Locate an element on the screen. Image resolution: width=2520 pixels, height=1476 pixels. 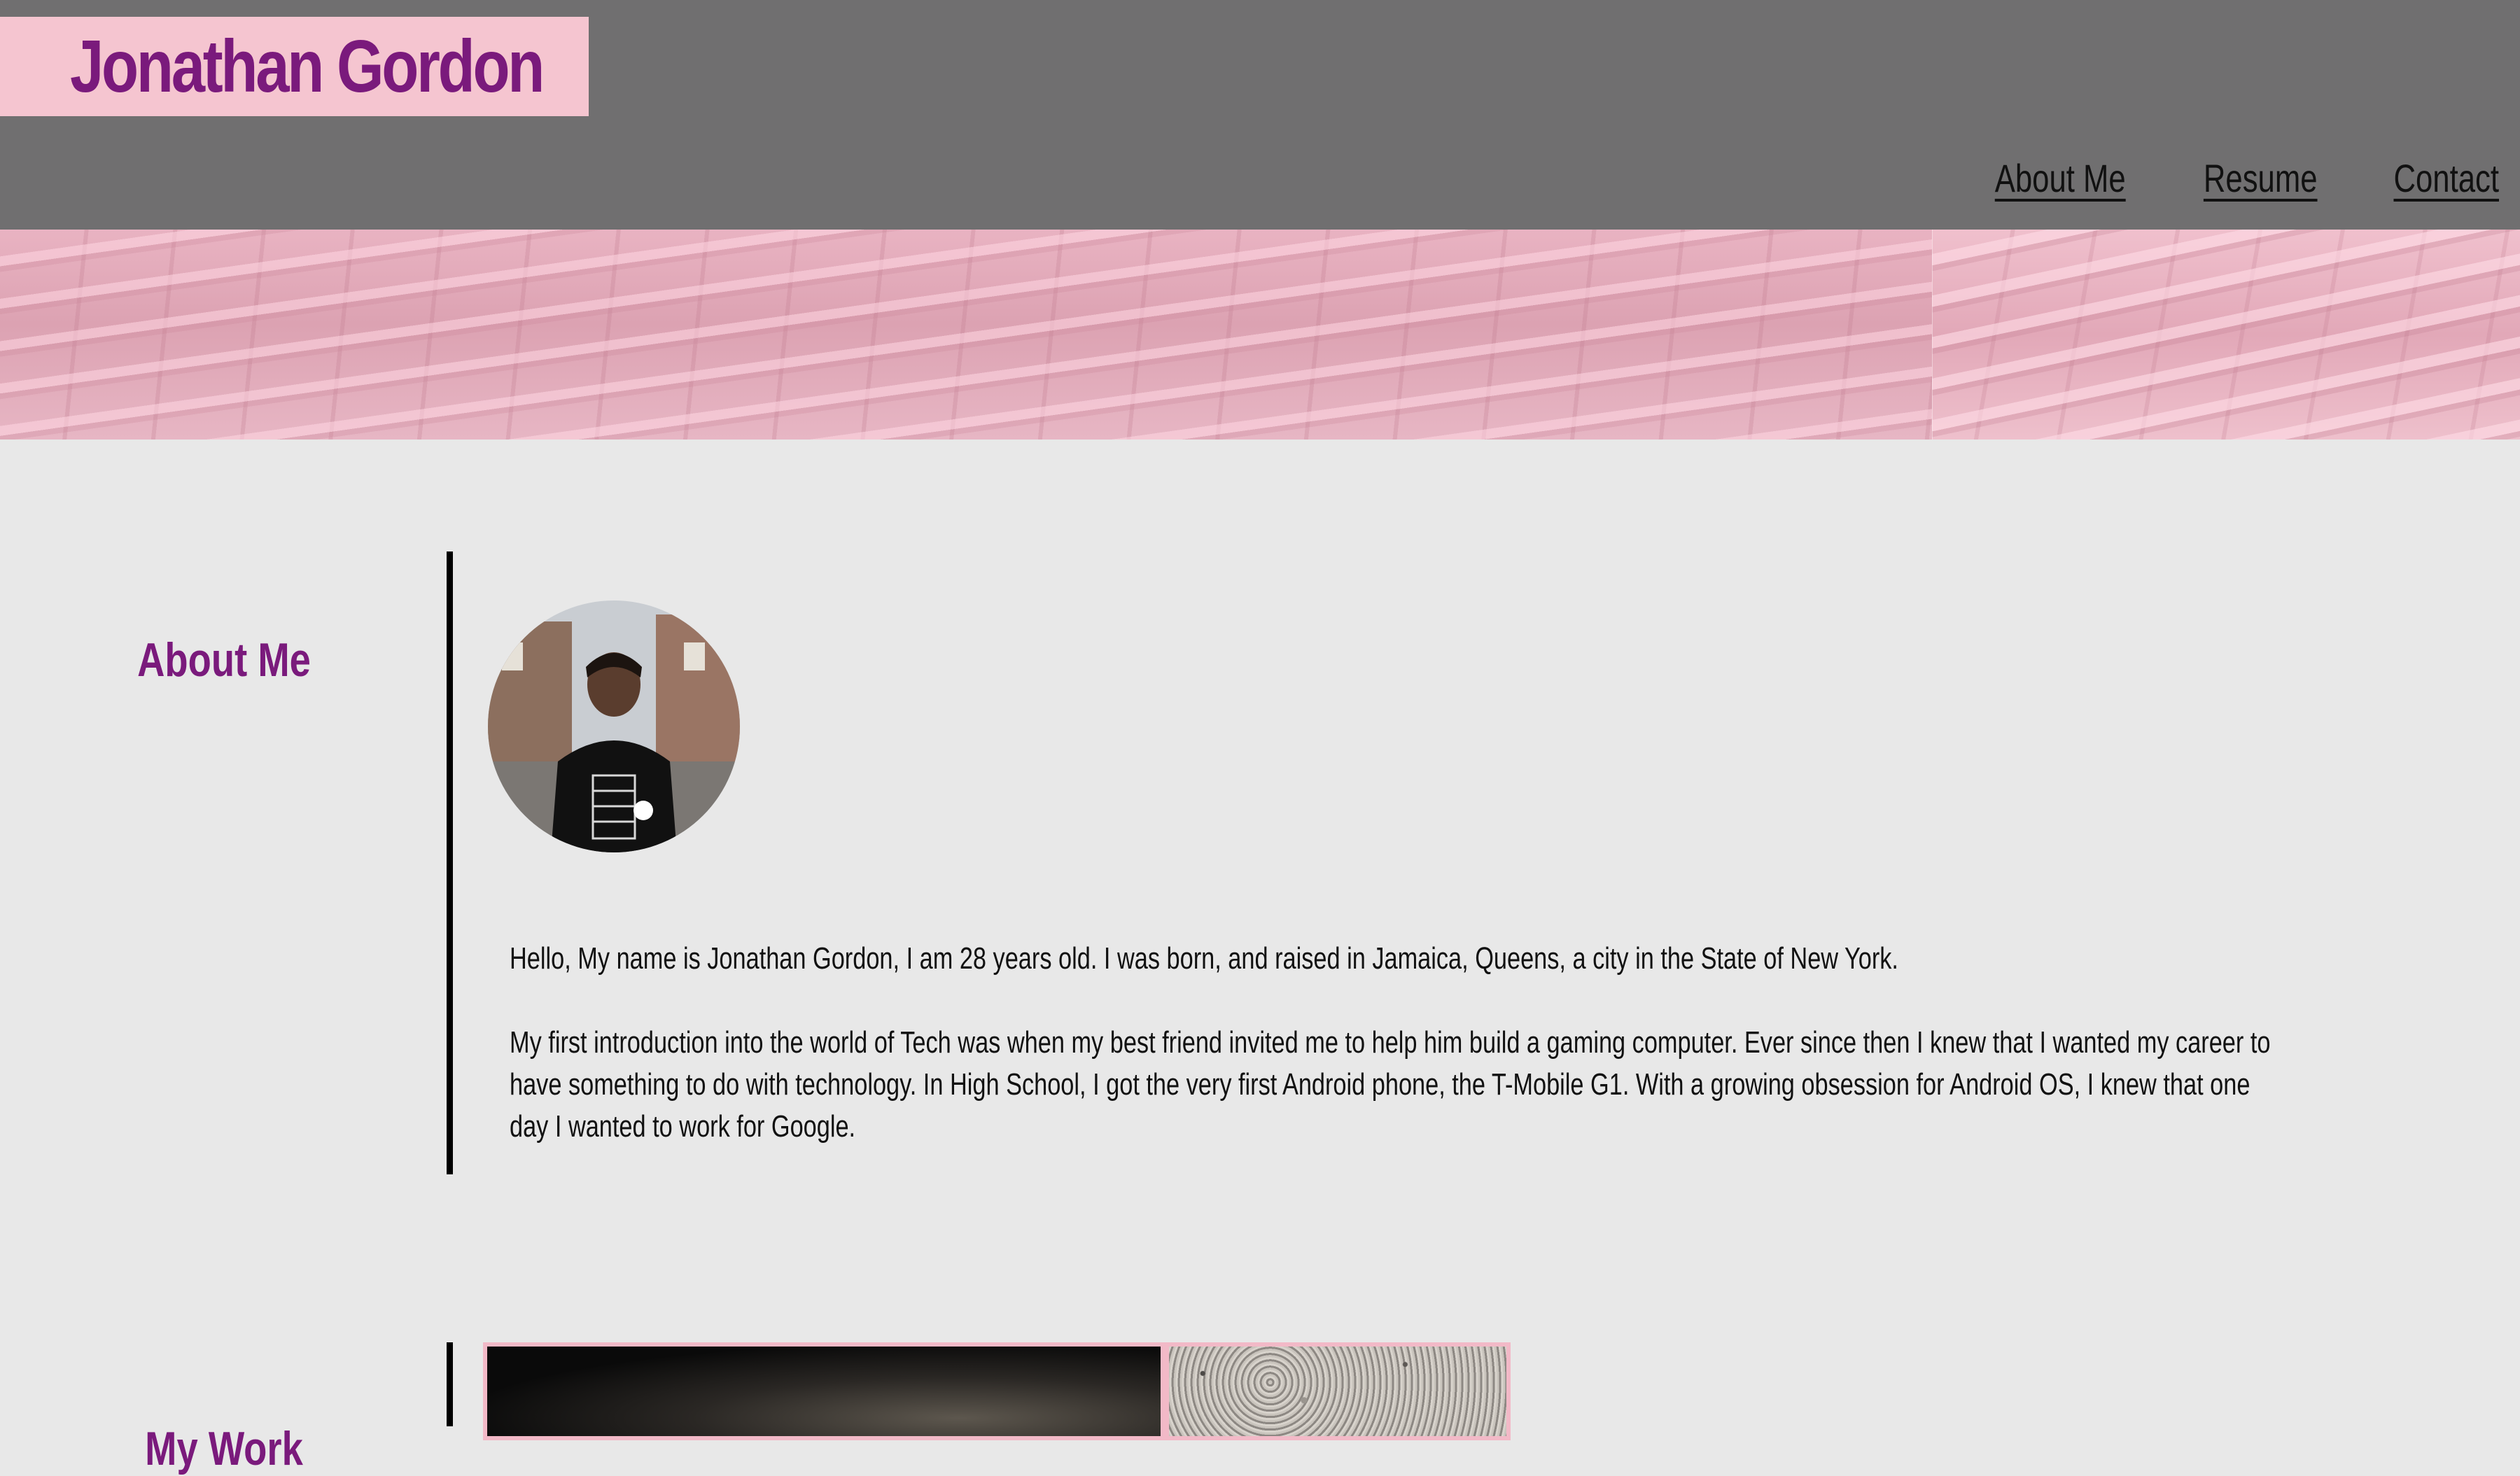
nav-link-about-me: About Me is located at coordinates (2060, 178).